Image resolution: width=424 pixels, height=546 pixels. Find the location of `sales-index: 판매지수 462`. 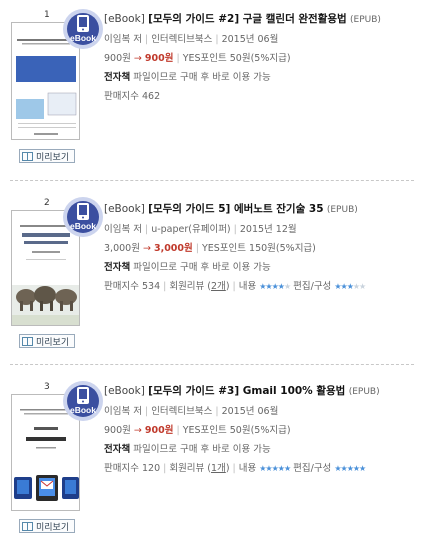

sales-index: 판매지수 462 is located at coordinates (132, 96).